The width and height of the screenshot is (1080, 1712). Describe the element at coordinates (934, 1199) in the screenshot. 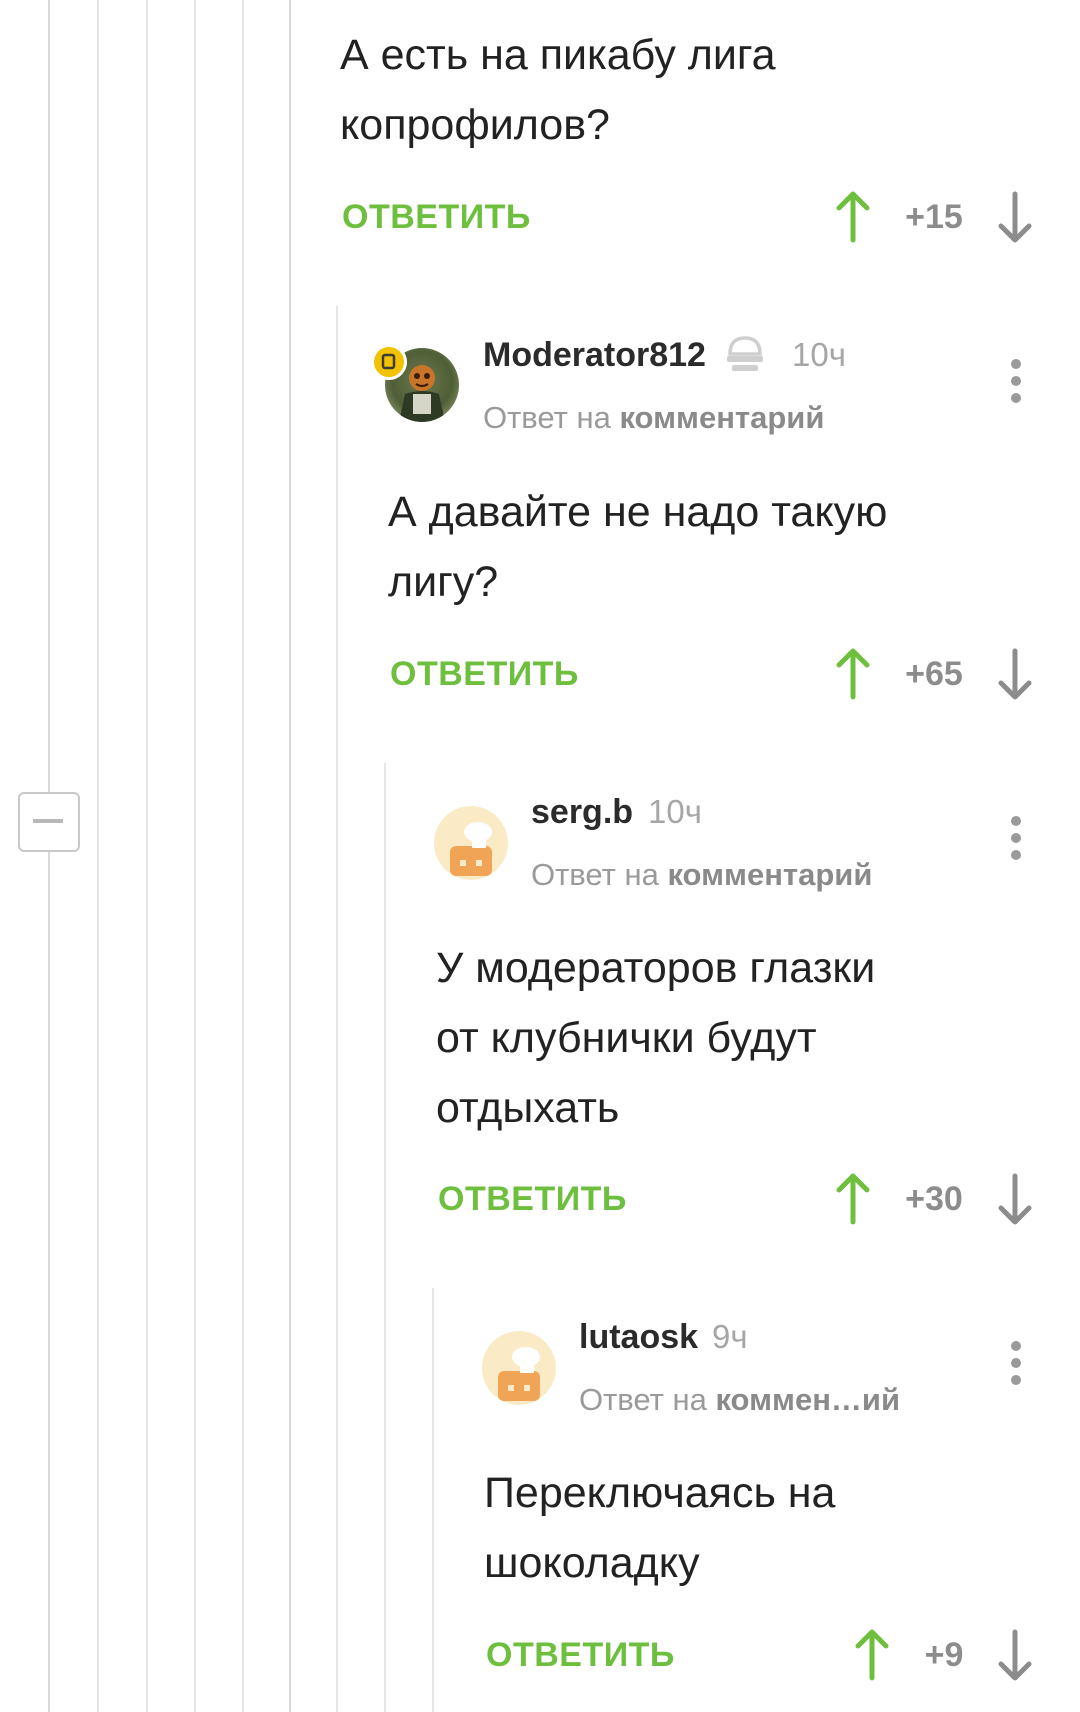

I see `vote-score: +30` at that location.